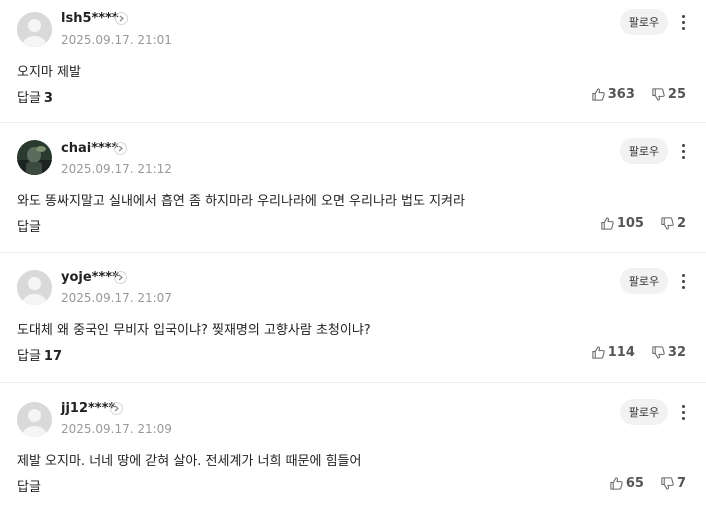 The width and height of the screenshot is (706, 508). Describe the element at coordinates (116, 429) in the screenshot. I see `comment-datetime: 2025.09.17. 21:09` at that location.